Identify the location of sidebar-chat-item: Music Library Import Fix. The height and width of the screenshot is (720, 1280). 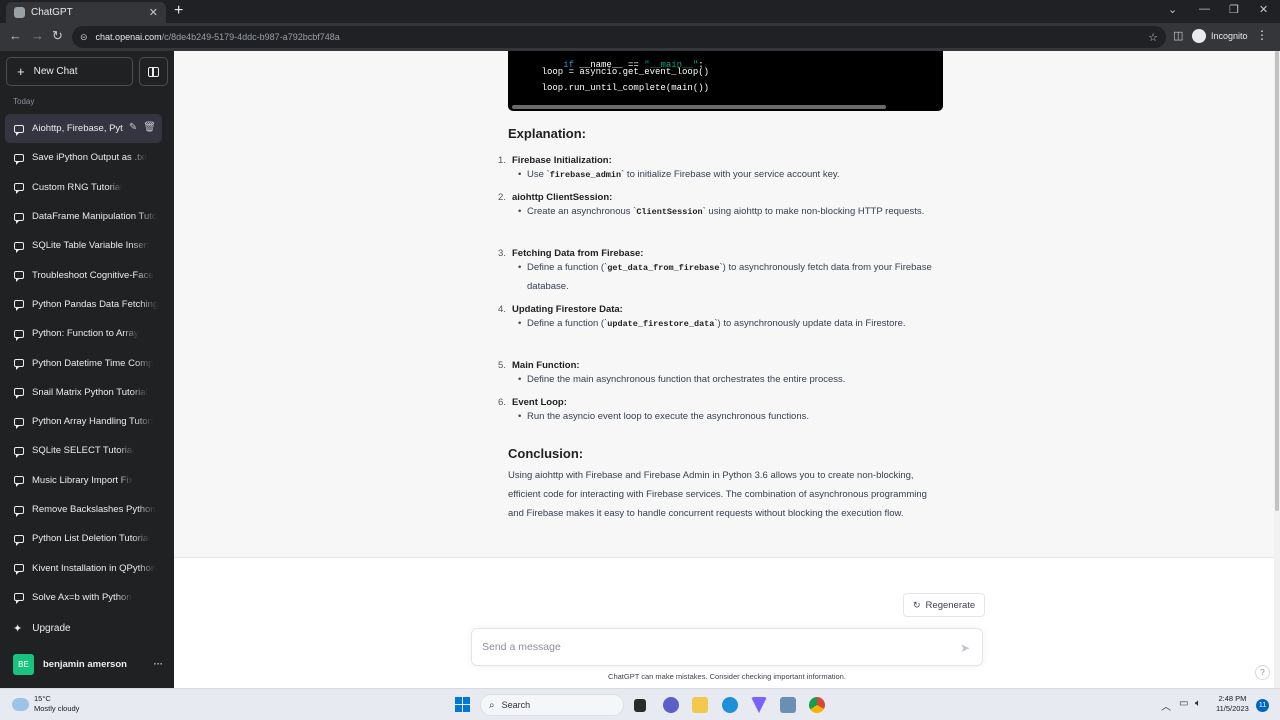
(83, 480).